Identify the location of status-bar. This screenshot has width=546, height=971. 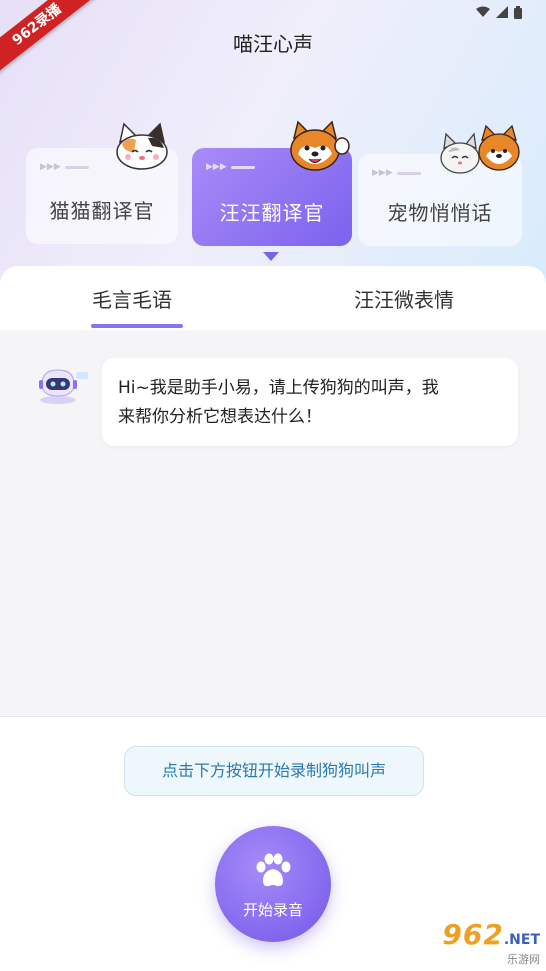
(499, 12).